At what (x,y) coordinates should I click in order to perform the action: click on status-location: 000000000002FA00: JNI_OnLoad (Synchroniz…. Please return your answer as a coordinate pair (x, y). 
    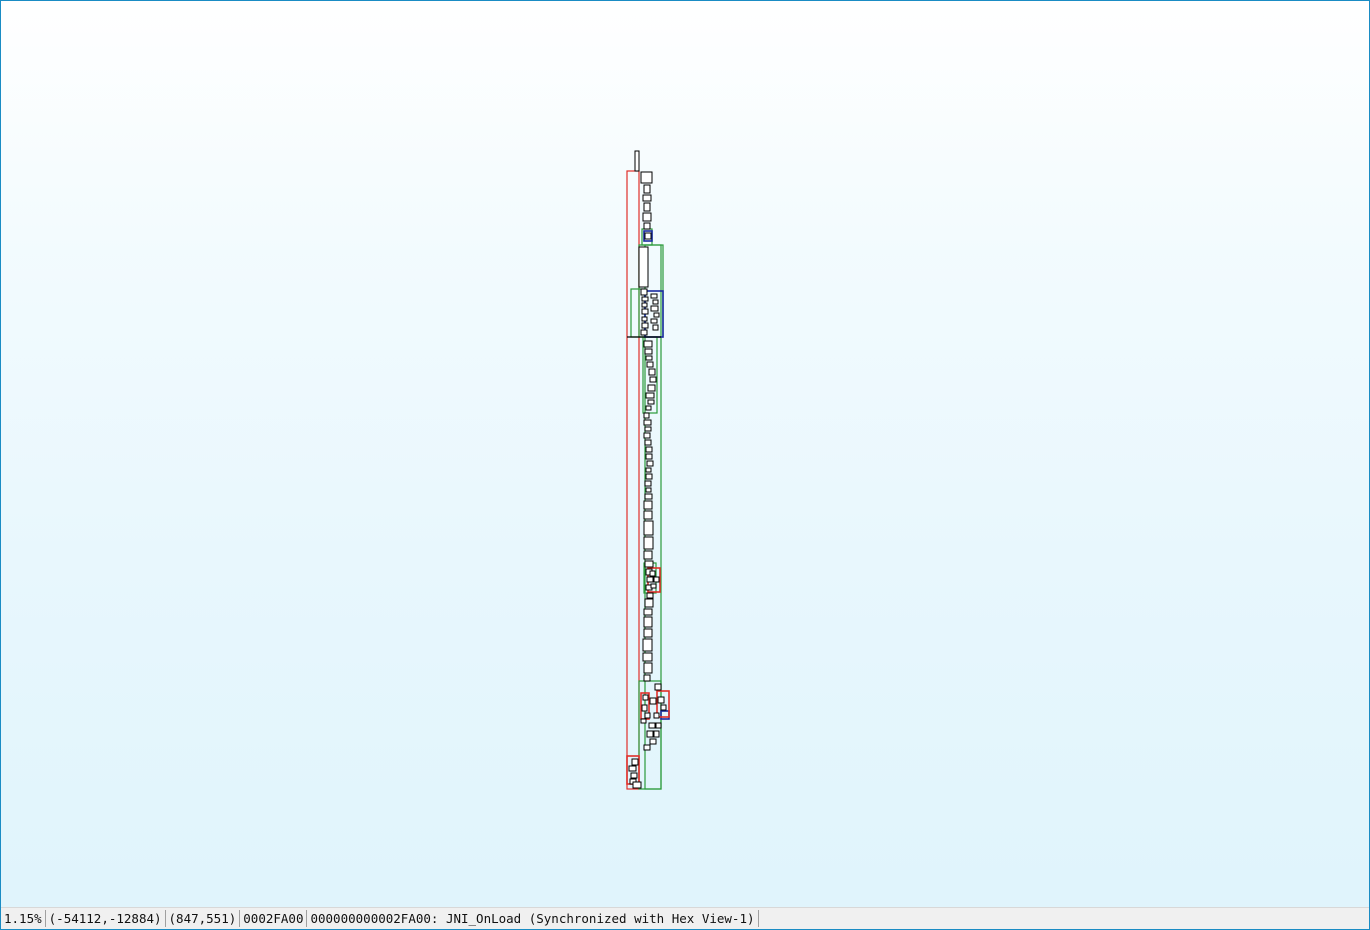
    Looking at the image, I should click on (533, 918).